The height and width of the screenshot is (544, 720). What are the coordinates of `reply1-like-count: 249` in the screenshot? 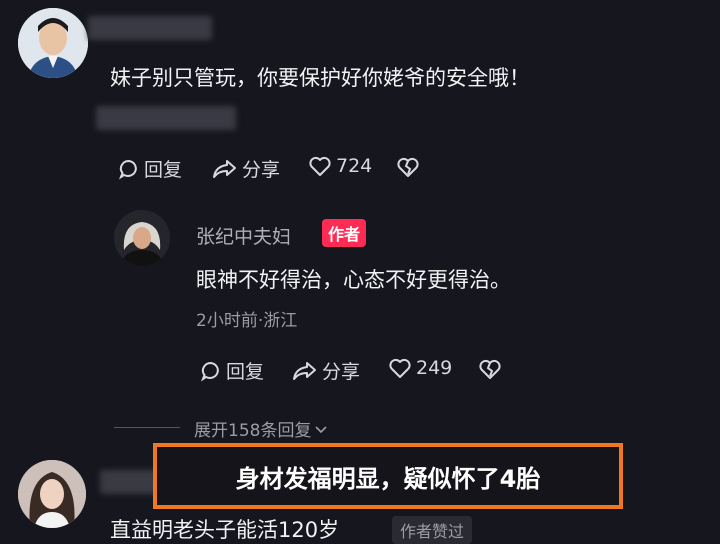 It's located at (434, 368).